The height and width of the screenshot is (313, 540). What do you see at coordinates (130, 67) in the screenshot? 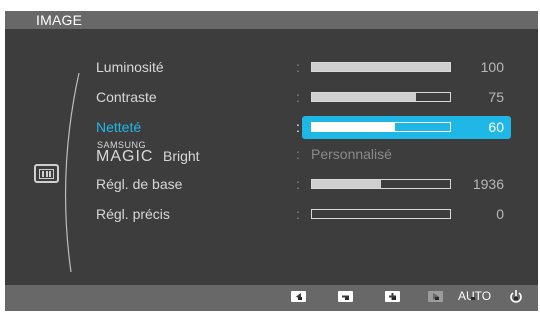
I see `menu-item-label: Luminosité` at bounding box center [130, 67].